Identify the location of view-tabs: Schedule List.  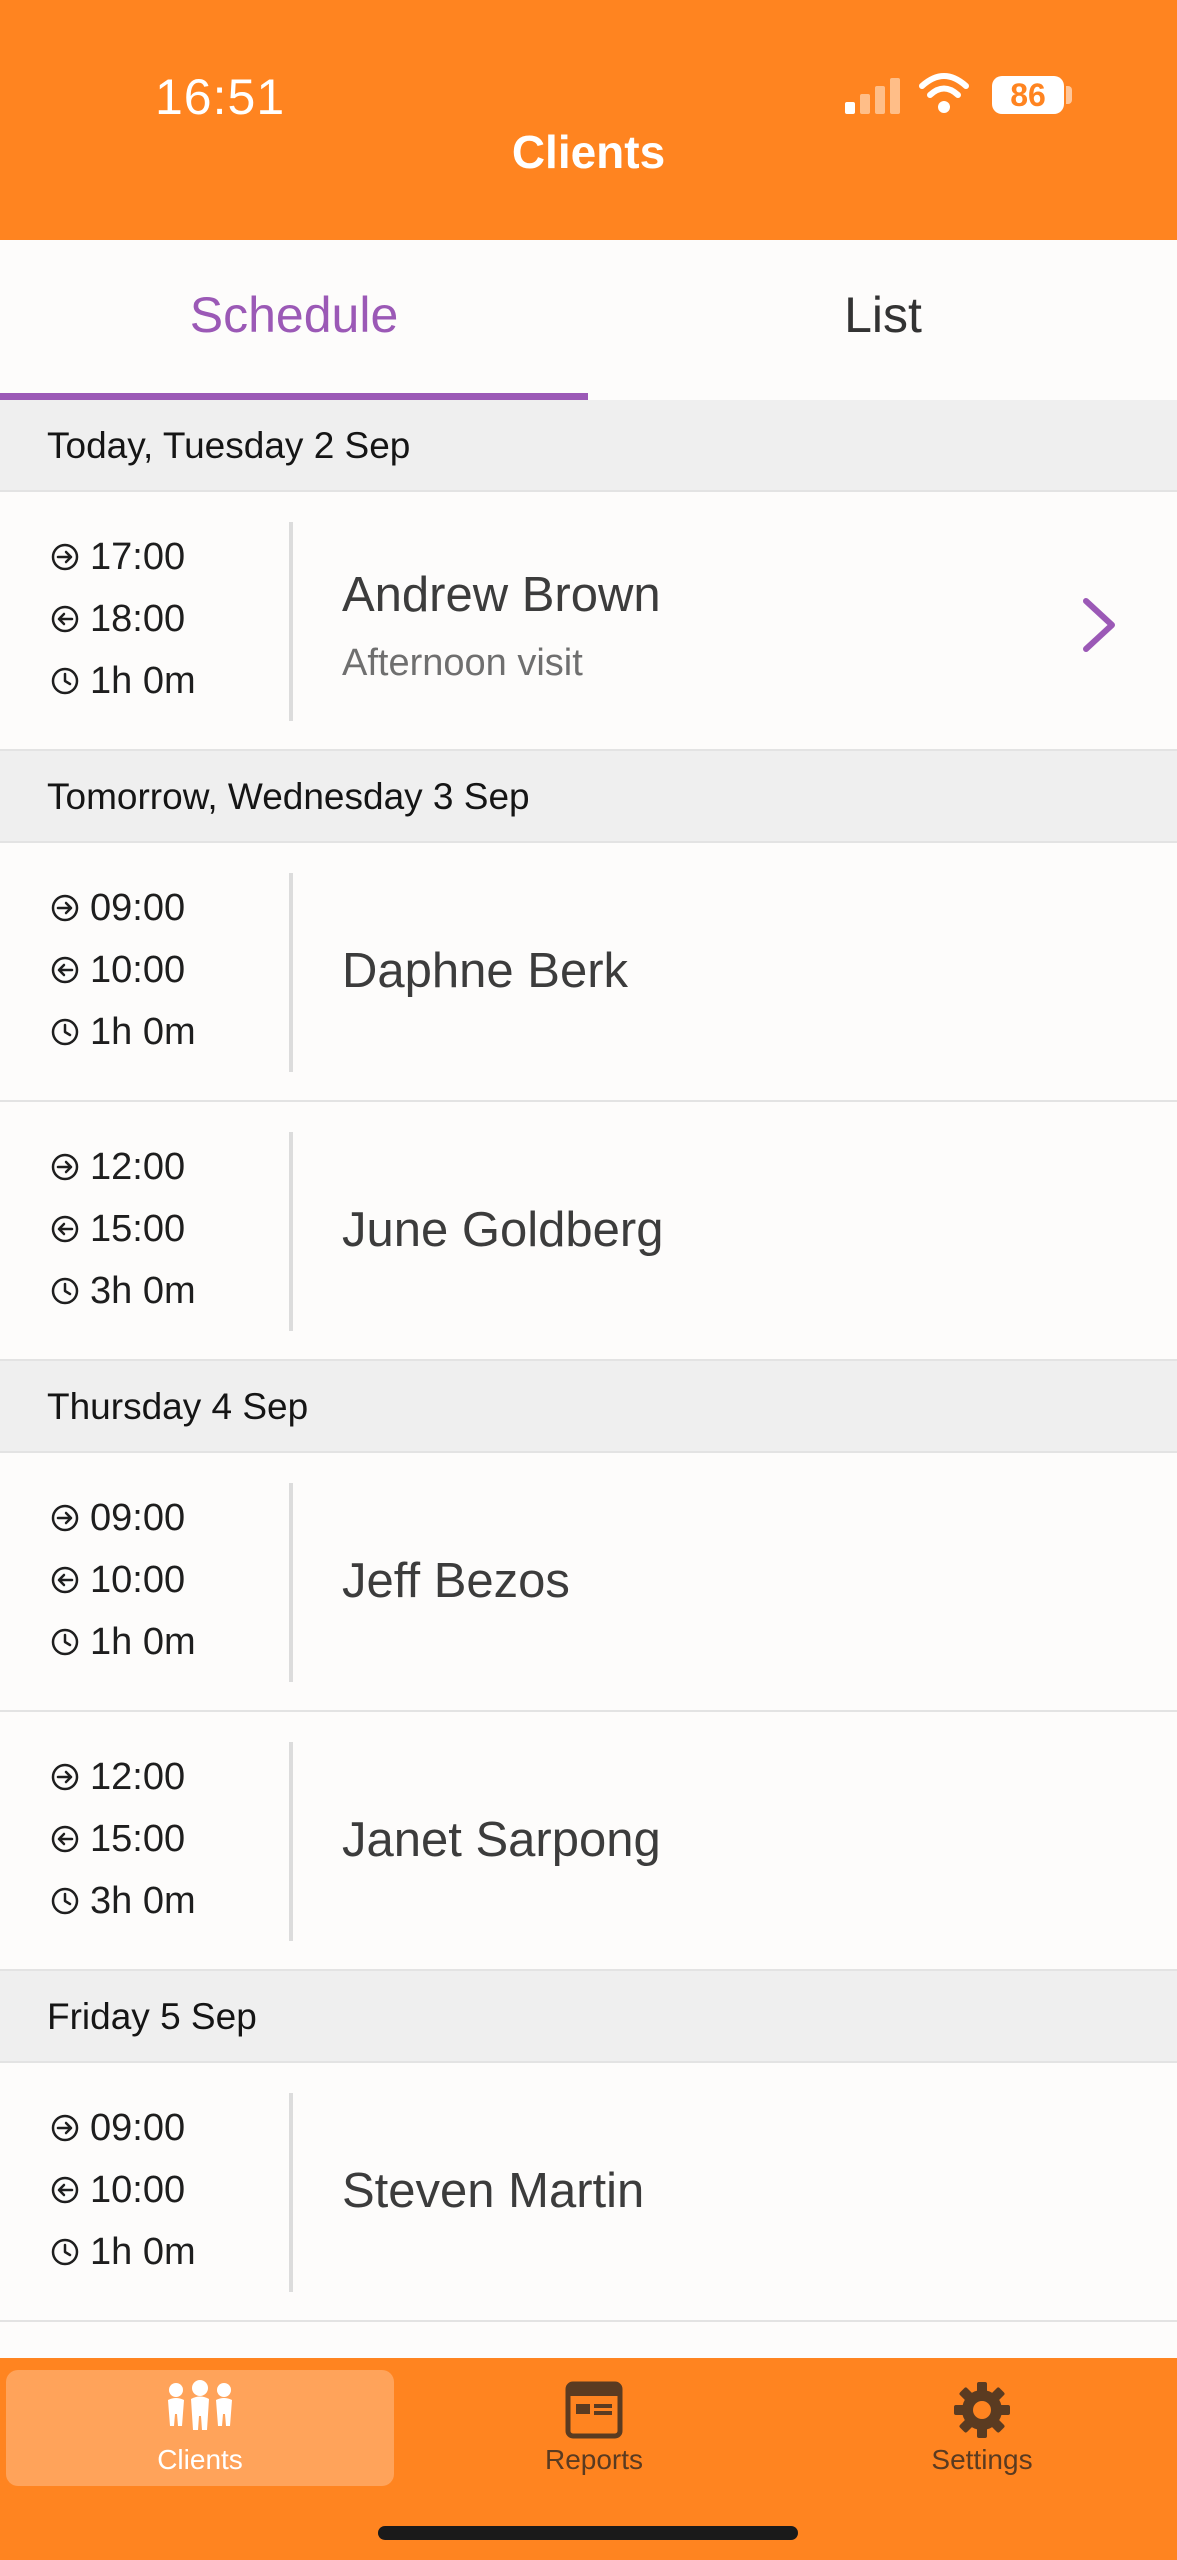
(588, 321).